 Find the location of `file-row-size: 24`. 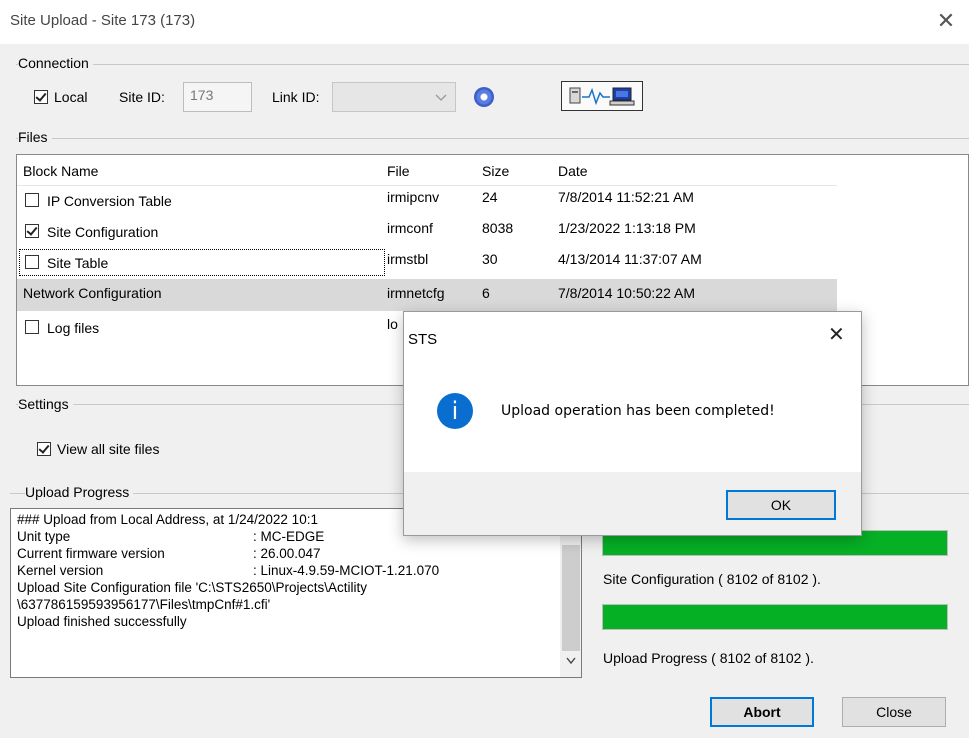

file-row-size: 24 is located at coordinates (490, 197).